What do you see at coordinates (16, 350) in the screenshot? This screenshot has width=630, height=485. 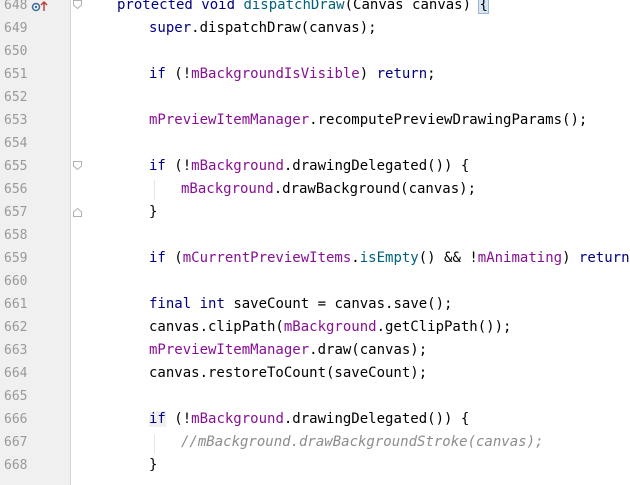 I see `line-number: 663` at bounding box center [16, 350].